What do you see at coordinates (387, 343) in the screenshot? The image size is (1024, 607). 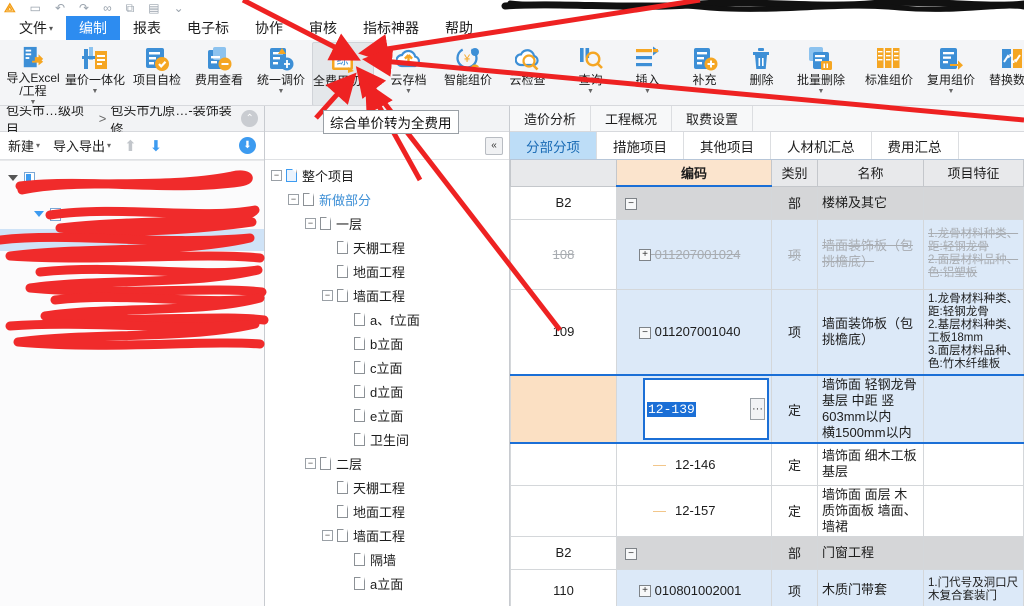 I see `tree-node: b立面` at bounding box center [387, 343].